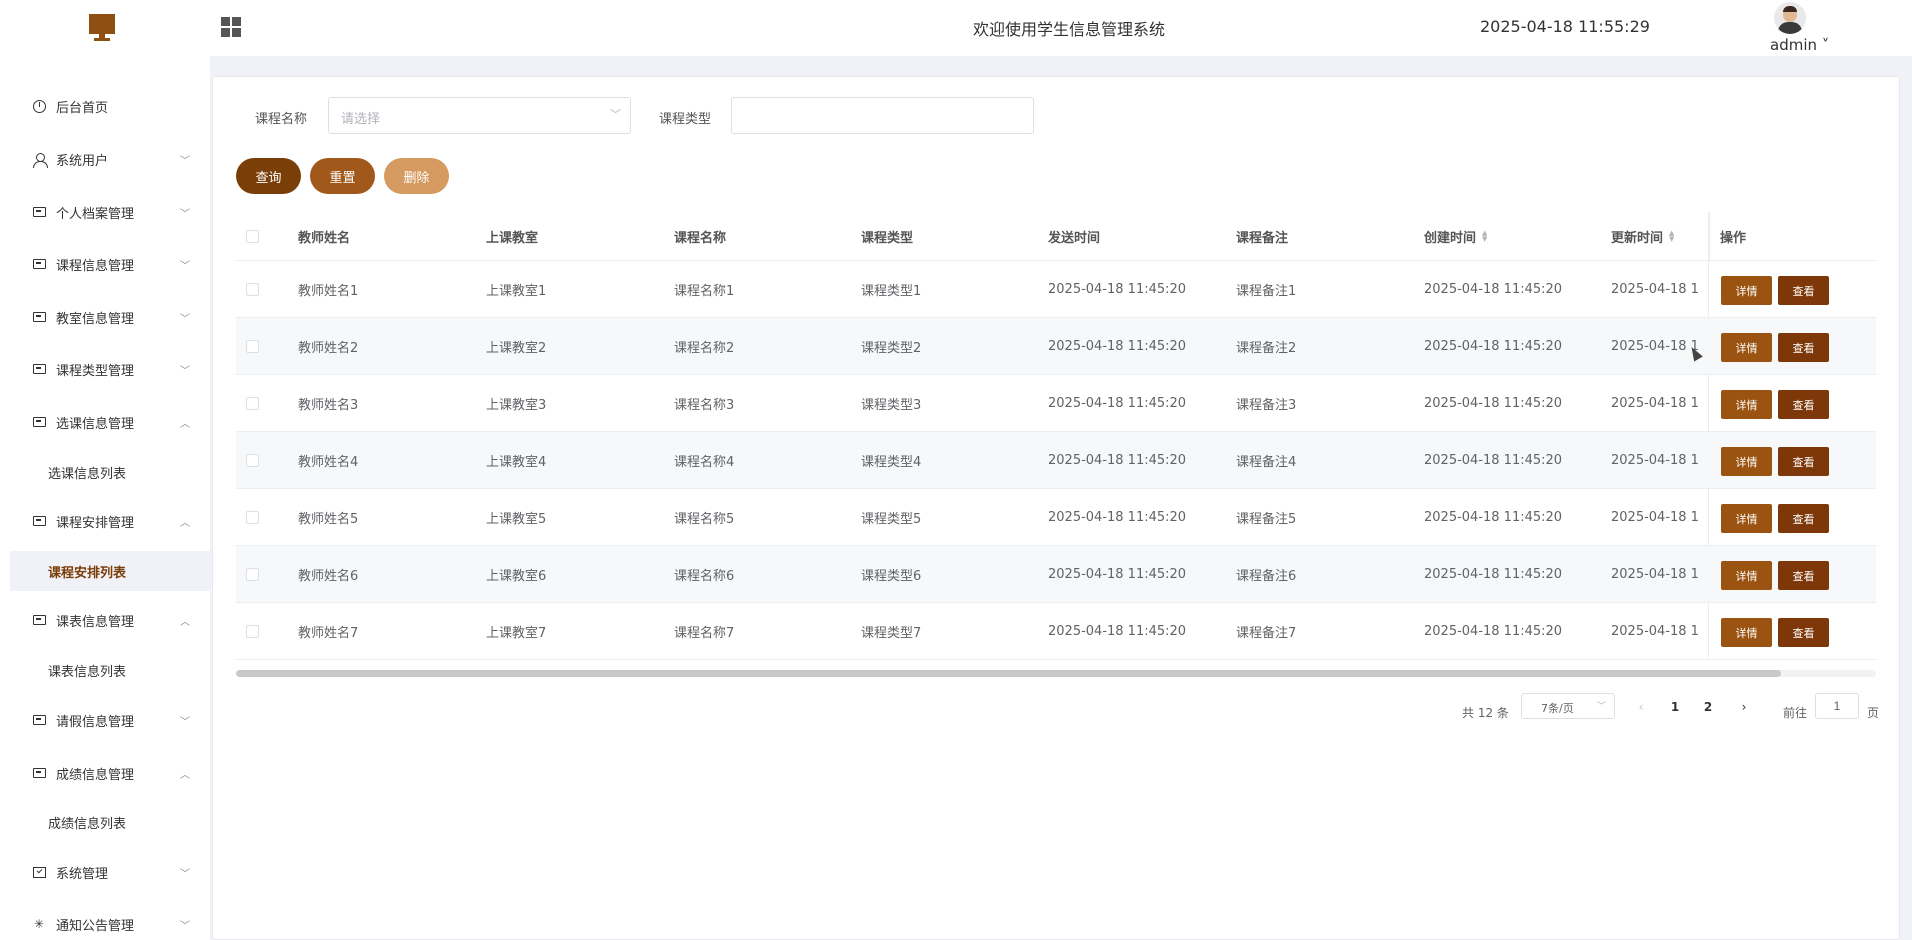 Image resolution: width=1912 pixels, height=940 pixels. What do you see at coordinates (1565, 26) in the screenshot?
I see `current-datetime: 2025-04-18 11:55:29` at bounding box center [1565, 26].